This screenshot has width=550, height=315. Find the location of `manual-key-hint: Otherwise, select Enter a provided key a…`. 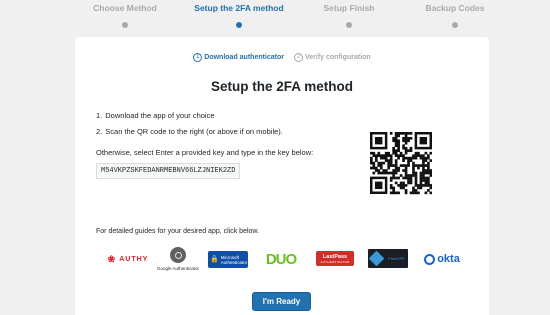

manual-key-hint: Otherwise, select Enter a provided key a… is located at coordinates (205, 152).